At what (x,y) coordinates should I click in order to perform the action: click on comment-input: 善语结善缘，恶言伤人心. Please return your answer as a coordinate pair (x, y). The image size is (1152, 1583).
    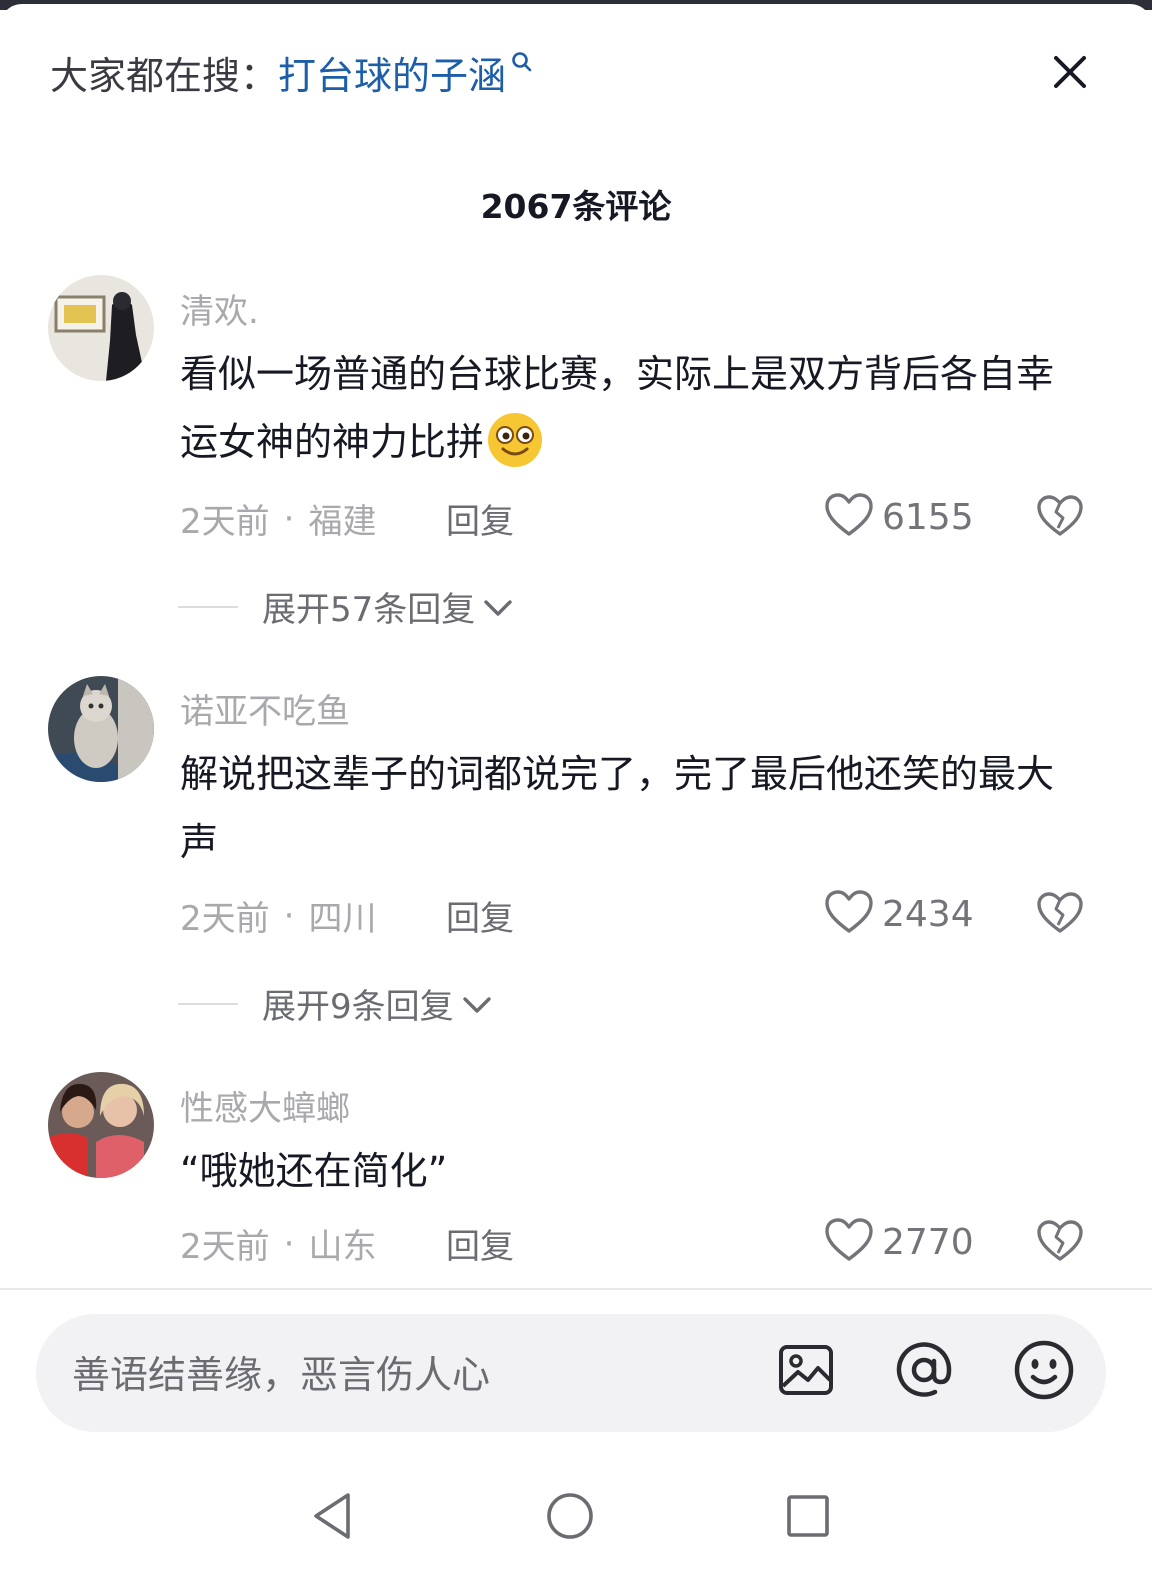
    Looking at the image, I should click on (571, 1373).